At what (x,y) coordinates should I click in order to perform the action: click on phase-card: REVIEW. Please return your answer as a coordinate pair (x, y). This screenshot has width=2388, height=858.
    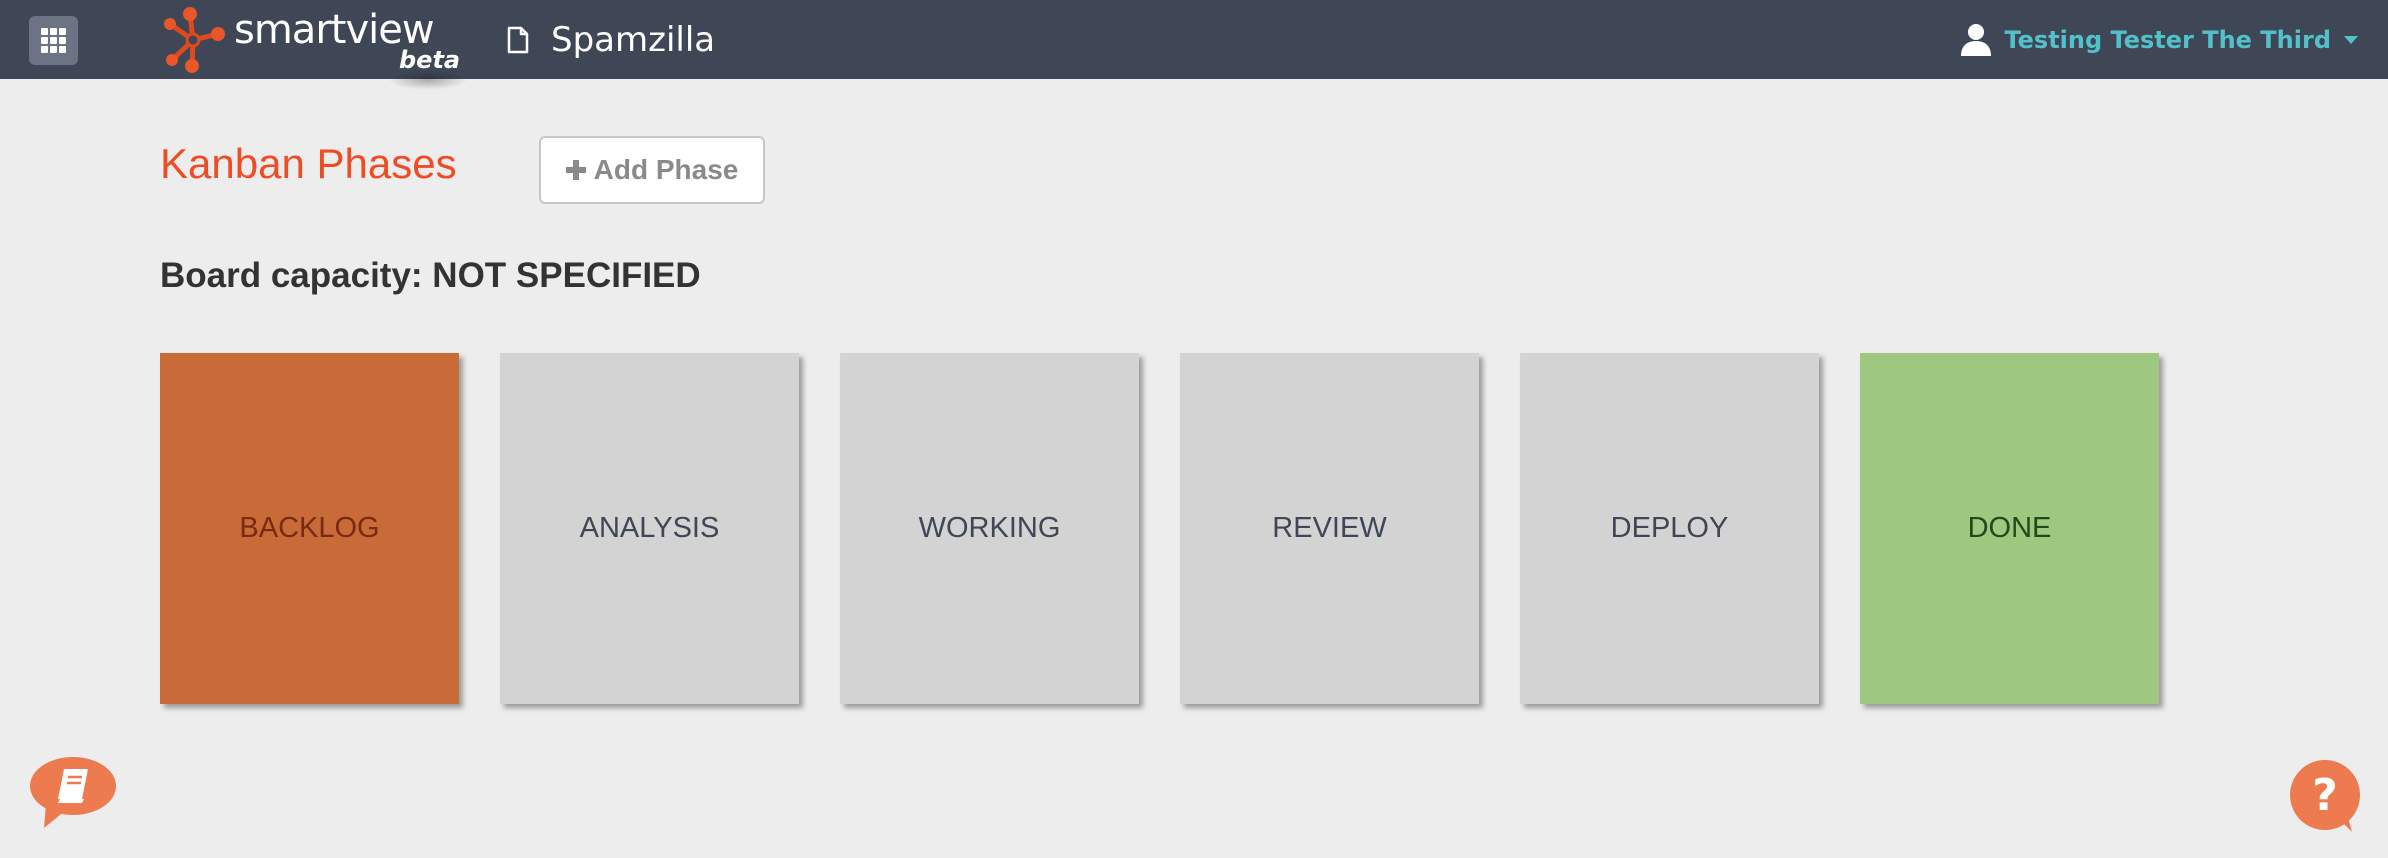
    Looking at the image, I should click on (1329, 528).